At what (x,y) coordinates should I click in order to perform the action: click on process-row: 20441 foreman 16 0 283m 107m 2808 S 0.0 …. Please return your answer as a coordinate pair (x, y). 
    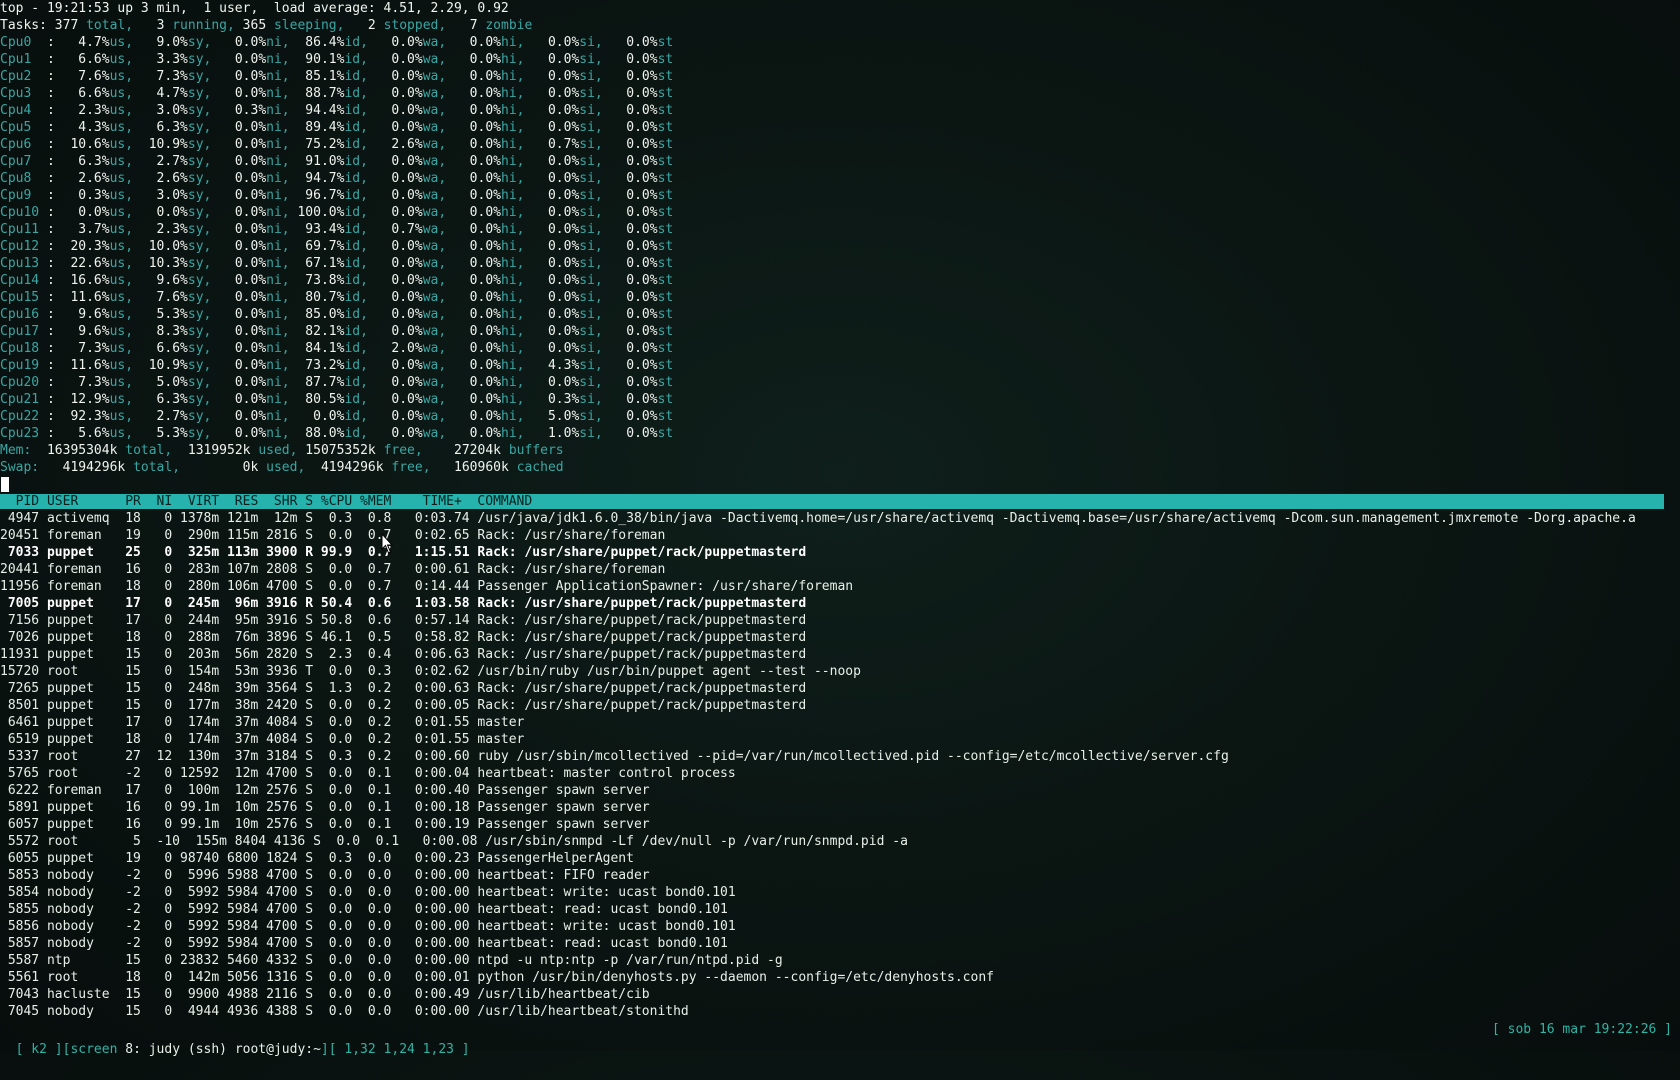
    Looking at the image, I should click on (840, 569).